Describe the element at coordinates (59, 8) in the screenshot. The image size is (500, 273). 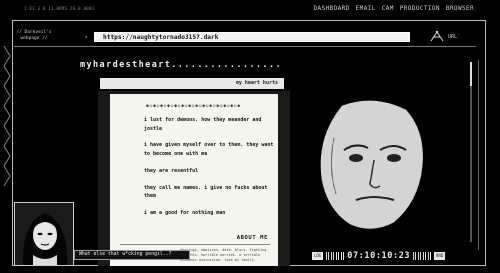
I see `system-status-text: 1.01 3.0 11.0KMS 26.0.0001` at that location.